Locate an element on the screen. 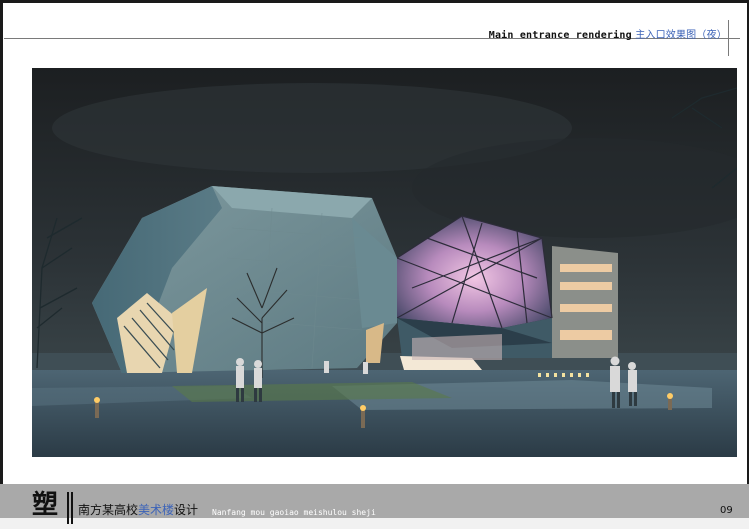 The height and width of the screenshot is (529, 749). header-tick is located at coordinates (728, 38).